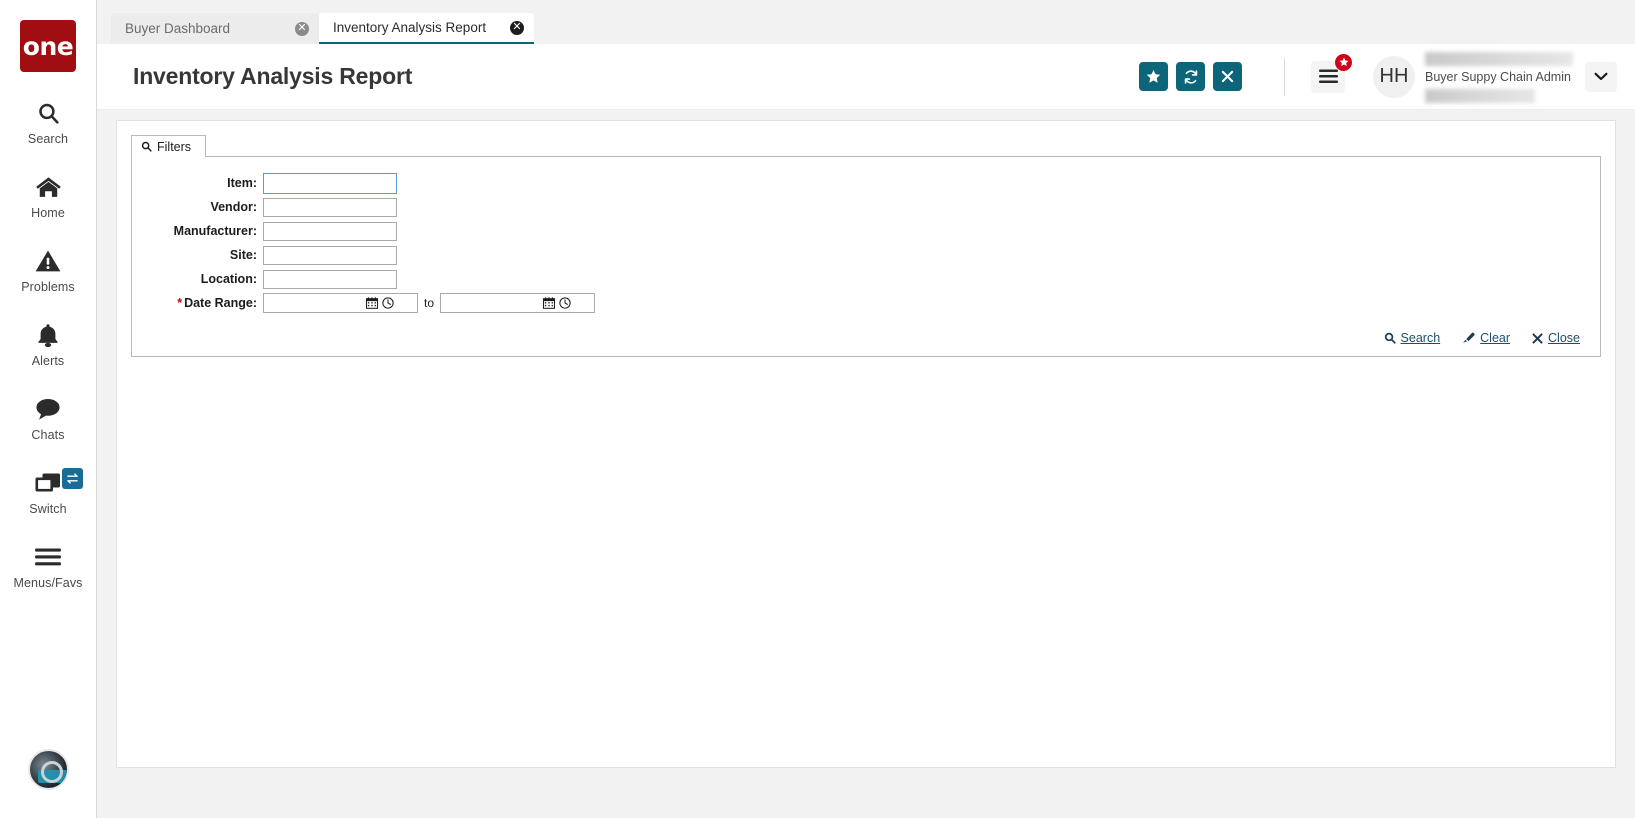 The image size is (1635, 818). What do you see at coordinates (48, 583) in the screenshot?
I see `sidebar-item-label: Menus/Favs` at bounding box center [48, 583].